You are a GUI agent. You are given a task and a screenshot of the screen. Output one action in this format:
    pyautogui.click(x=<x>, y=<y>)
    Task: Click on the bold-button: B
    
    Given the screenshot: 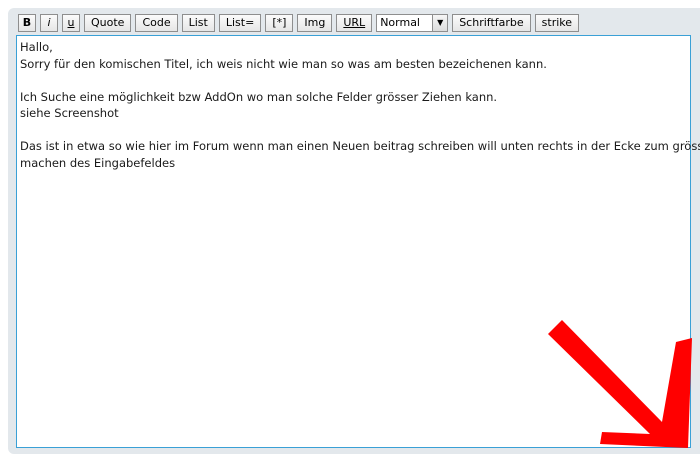 What is the action you would take?
    pyautogui.click(x=27, y=22)
    